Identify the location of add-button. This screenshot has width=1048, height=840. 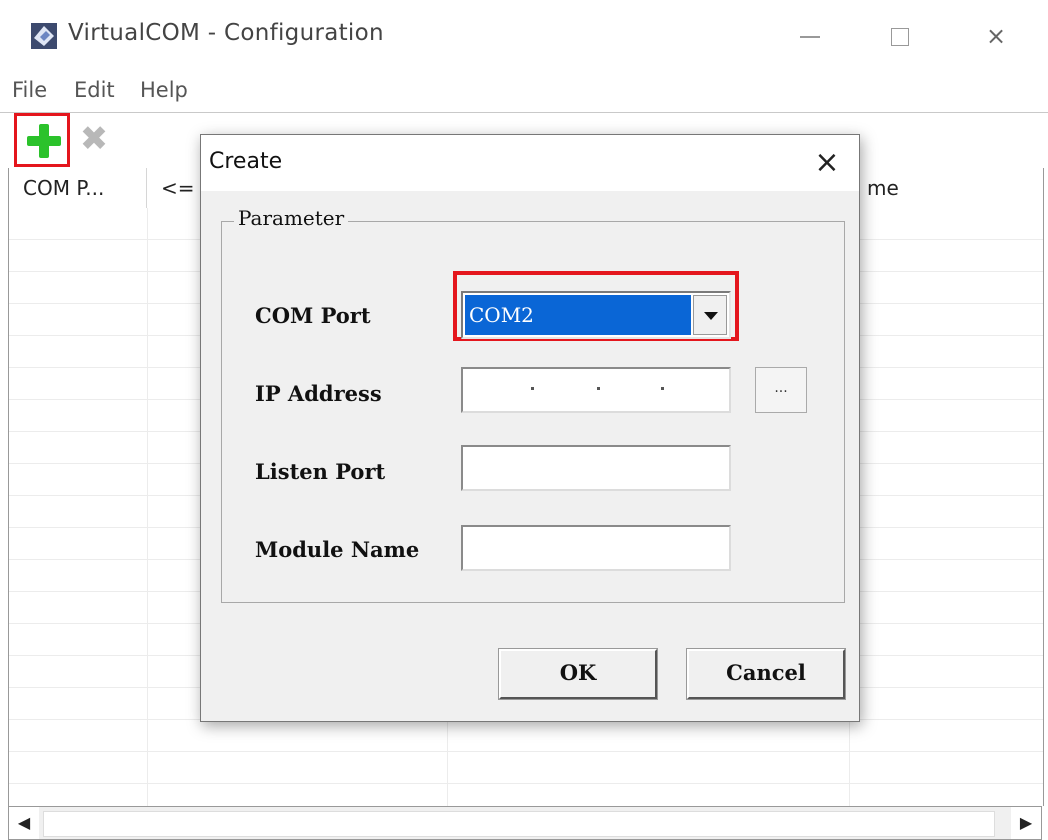
(42, 140).